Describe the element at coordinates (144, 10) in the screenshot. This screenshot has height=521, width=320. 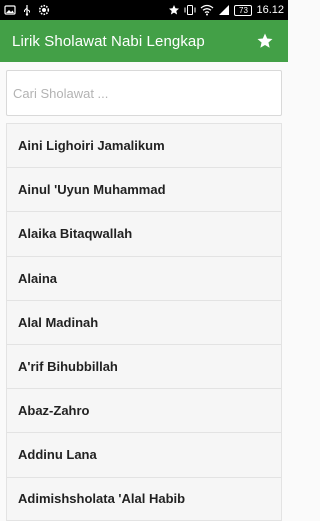
I see `status-bar: 73 16.12` at that location.